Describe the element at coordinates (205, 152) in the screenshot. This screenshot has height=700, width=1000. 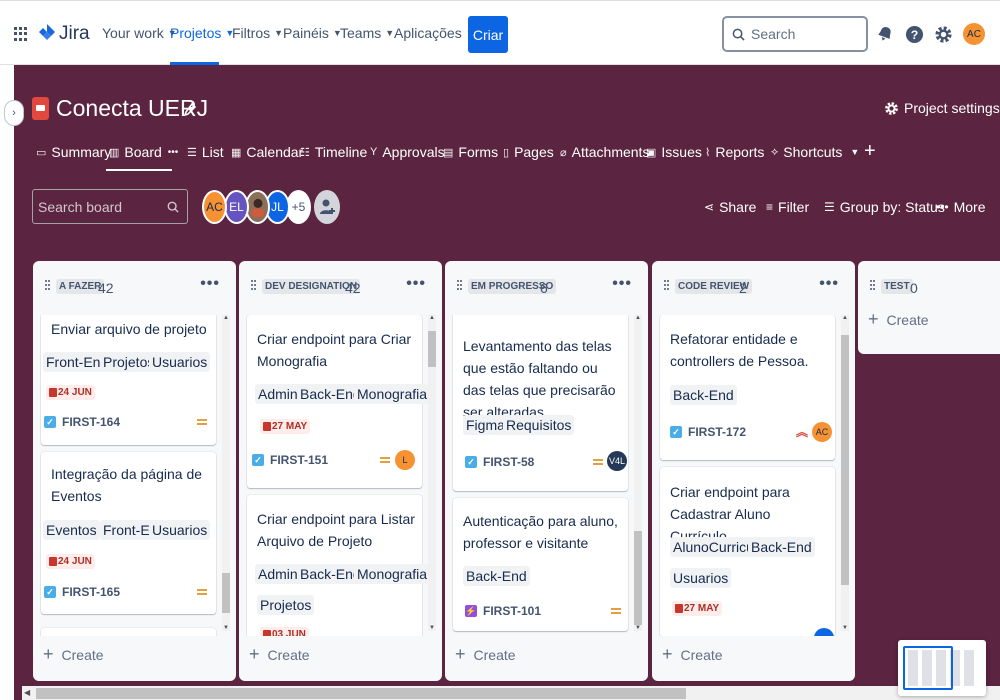
I see `tab-list: ☰ List` at that location.